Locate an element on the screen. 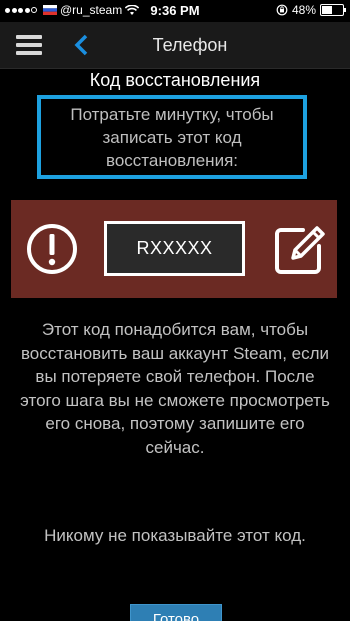 Image resolution: width=350 pixels, height=621 pixels. warning-text: Никому не показывайте этот код. is located at coordinates (175, 535).